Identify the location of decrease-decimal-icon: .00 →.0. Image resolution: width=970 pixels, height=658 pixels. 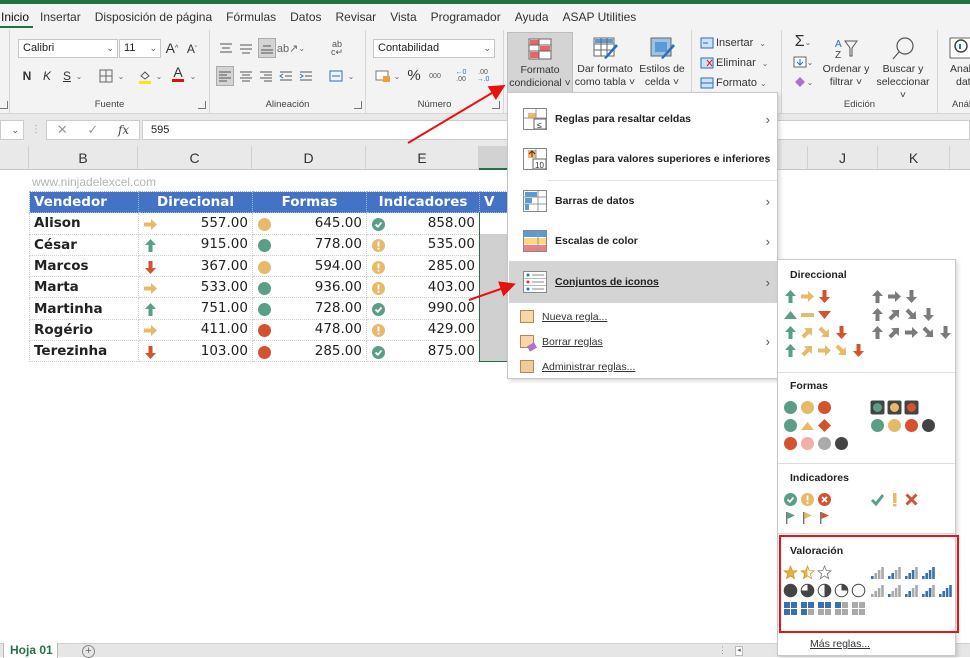
(483, 76).